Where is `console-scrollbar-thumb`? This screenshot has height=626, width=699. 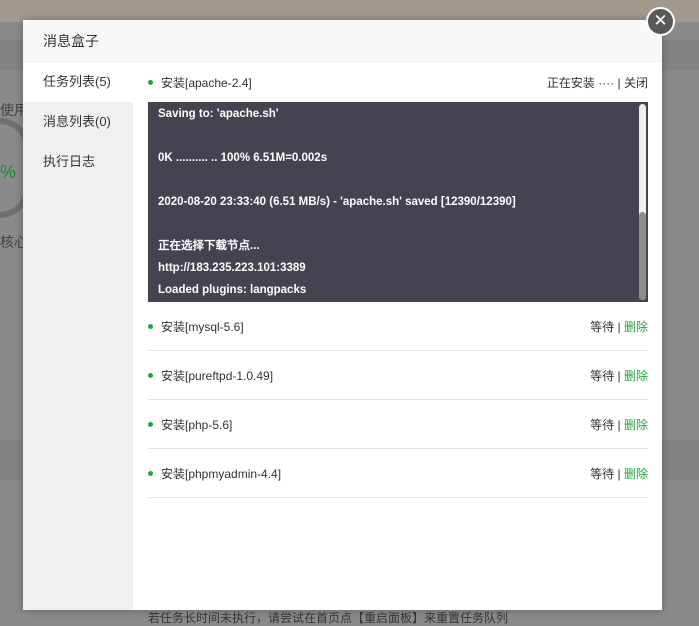
console-scrollbar-thumb is located at coordinates (642, 256).